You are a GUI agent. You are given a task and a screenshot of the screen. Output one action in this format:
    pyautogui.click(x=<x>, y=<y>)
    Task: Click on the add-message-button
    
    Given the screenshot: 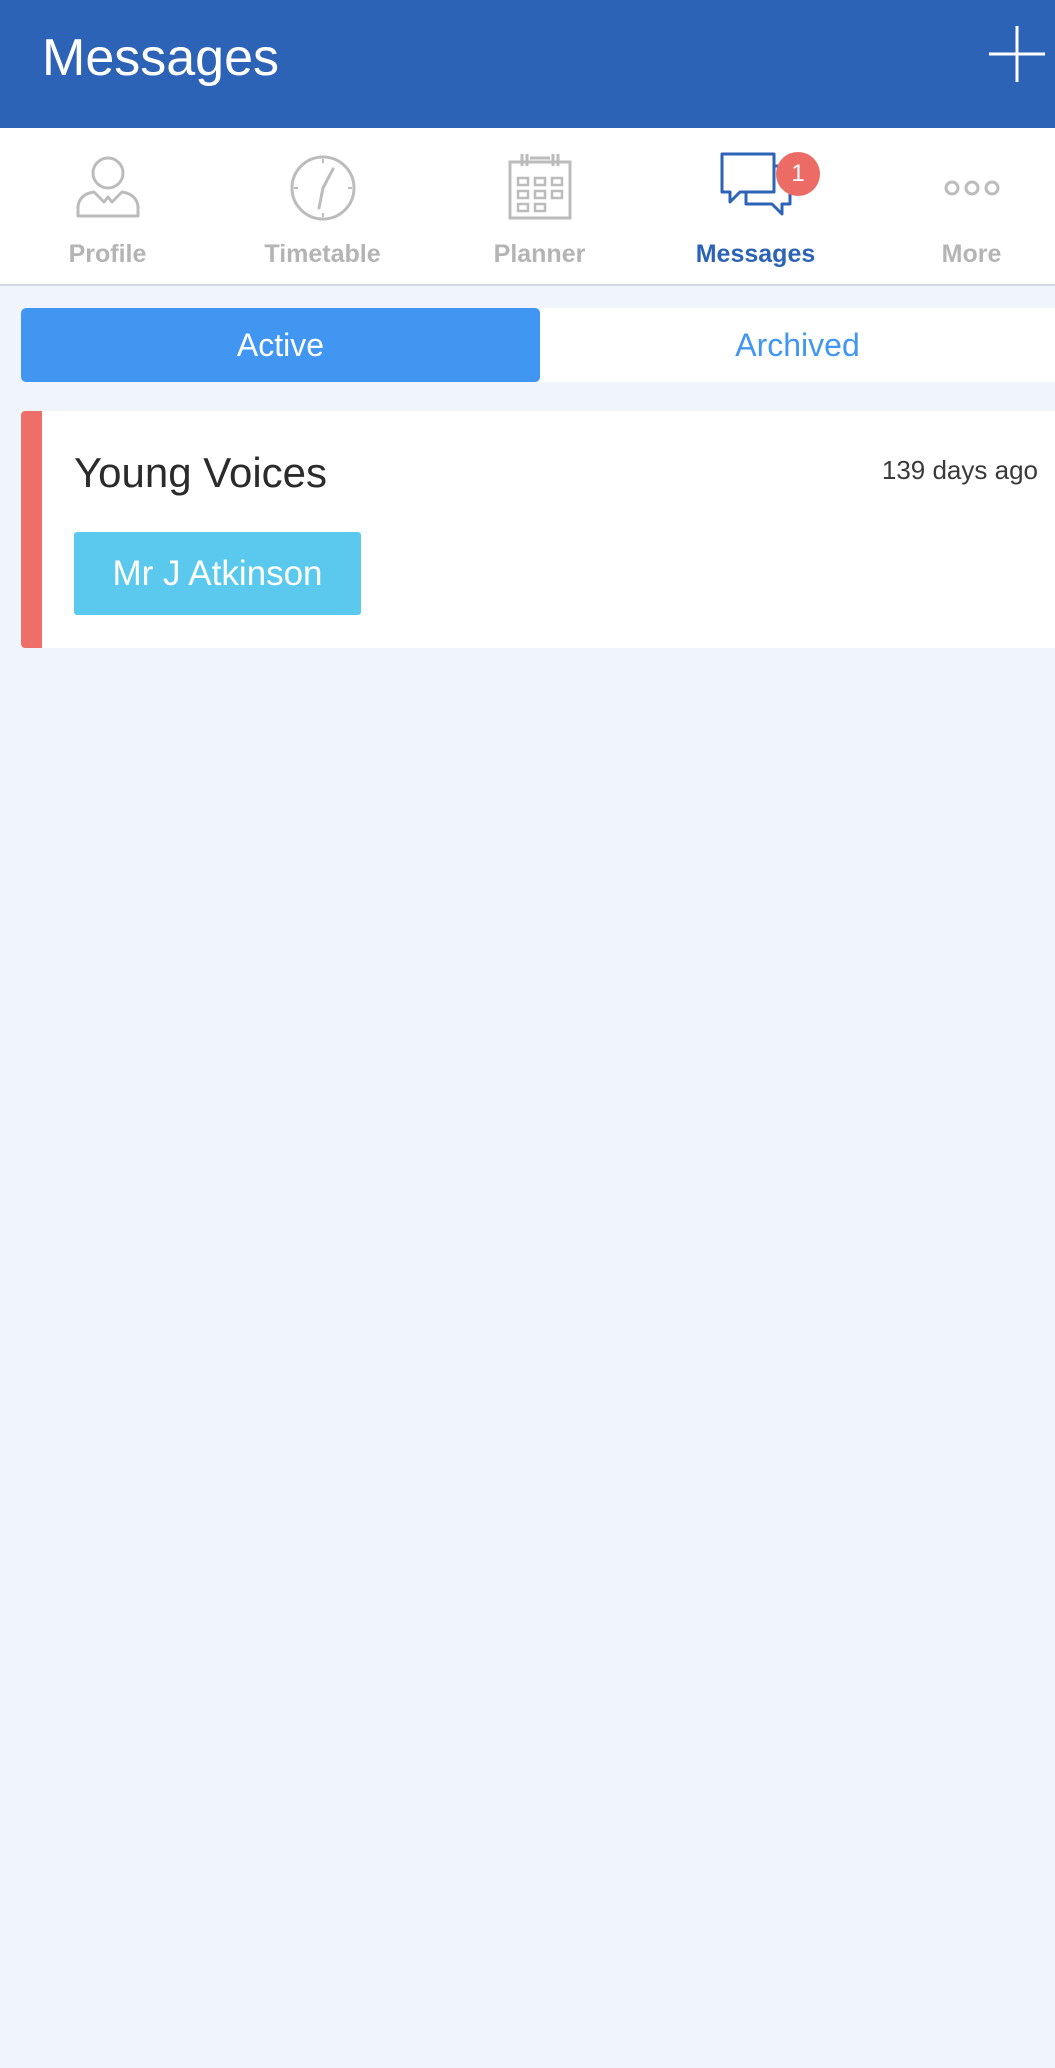 What is the action you would take?
    pyautogui.click(x=1017, y=54)
    